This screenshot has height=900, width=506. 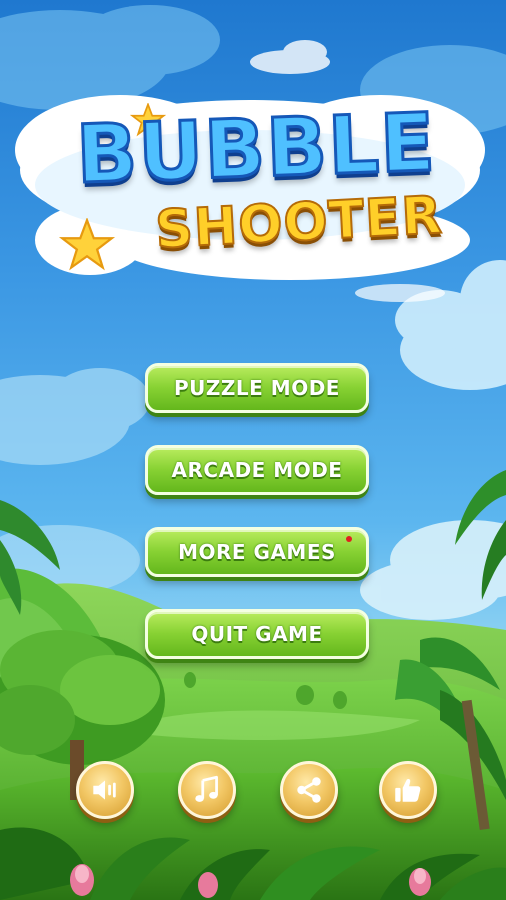 I want to click on more-games-button: MORE GAMES, so click(x=257, y=552).